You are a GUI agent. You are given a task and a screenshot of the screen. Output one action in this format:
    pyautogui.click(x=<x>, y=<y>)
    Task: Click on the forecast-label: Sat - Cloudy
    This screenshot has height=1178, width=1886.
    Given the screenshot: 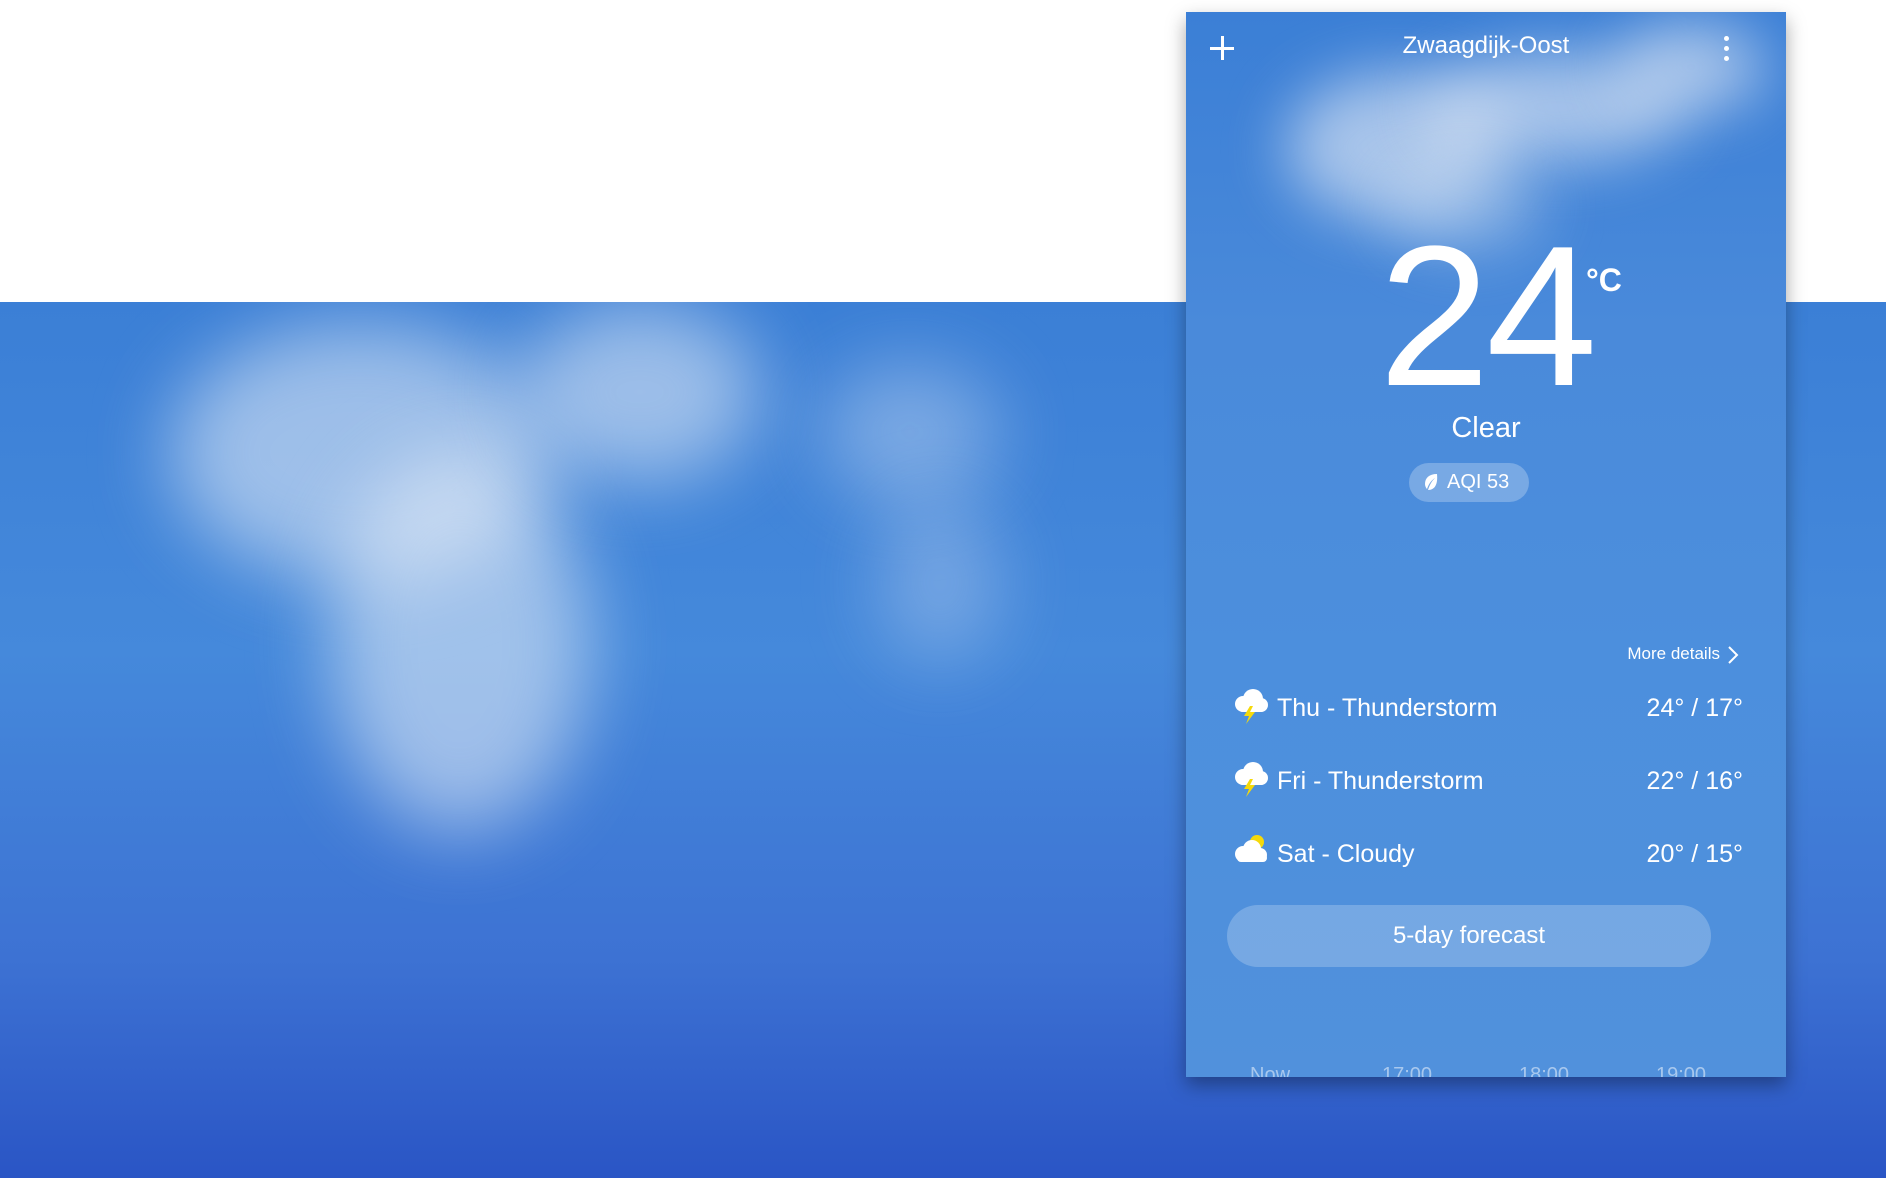 What is the action you would take?
    pyautogui.click(x=1346, y=854)
    